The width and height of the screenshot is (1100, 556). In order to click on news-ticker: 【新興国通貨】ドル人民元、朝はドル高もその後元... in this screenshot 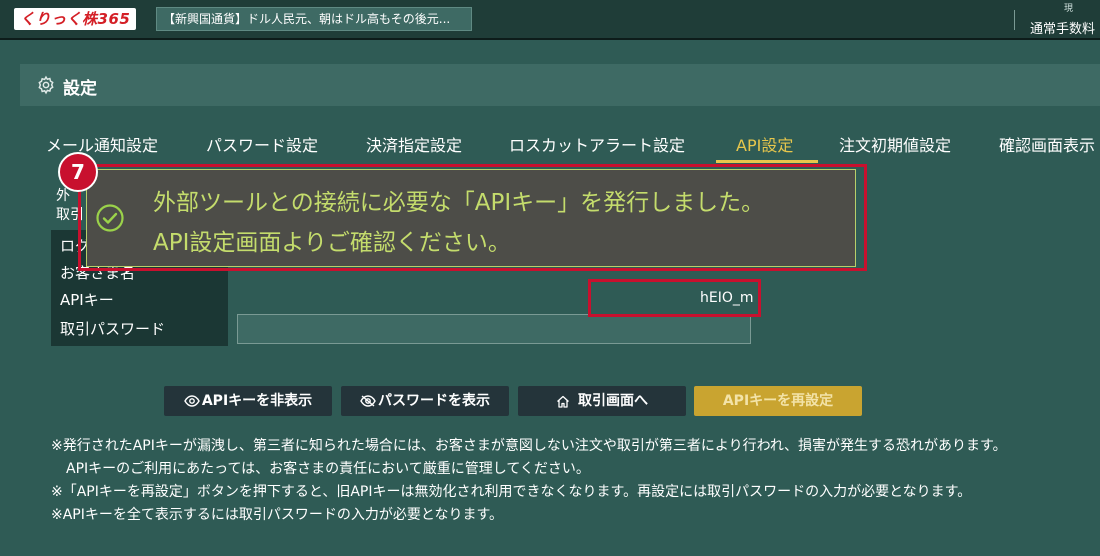, I will do `click(314, 19)`.